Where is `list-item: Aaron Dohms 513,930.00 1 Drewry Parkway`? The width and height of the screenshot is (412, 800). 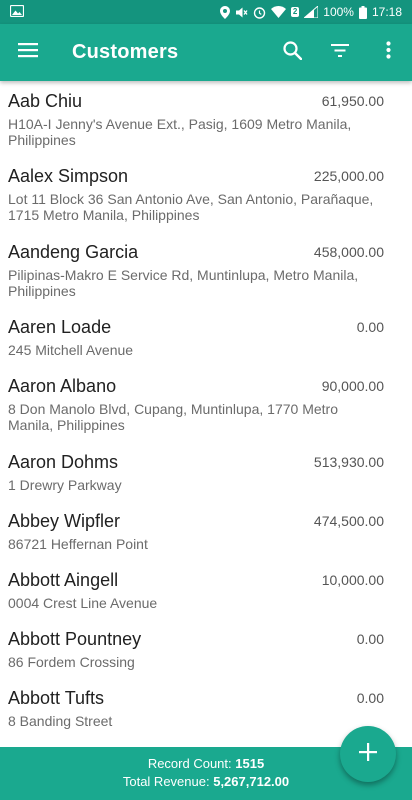
list-item: Aaron Dohms 513,930.00 1 Drewry Parkway is located at coordinates (206, 471).